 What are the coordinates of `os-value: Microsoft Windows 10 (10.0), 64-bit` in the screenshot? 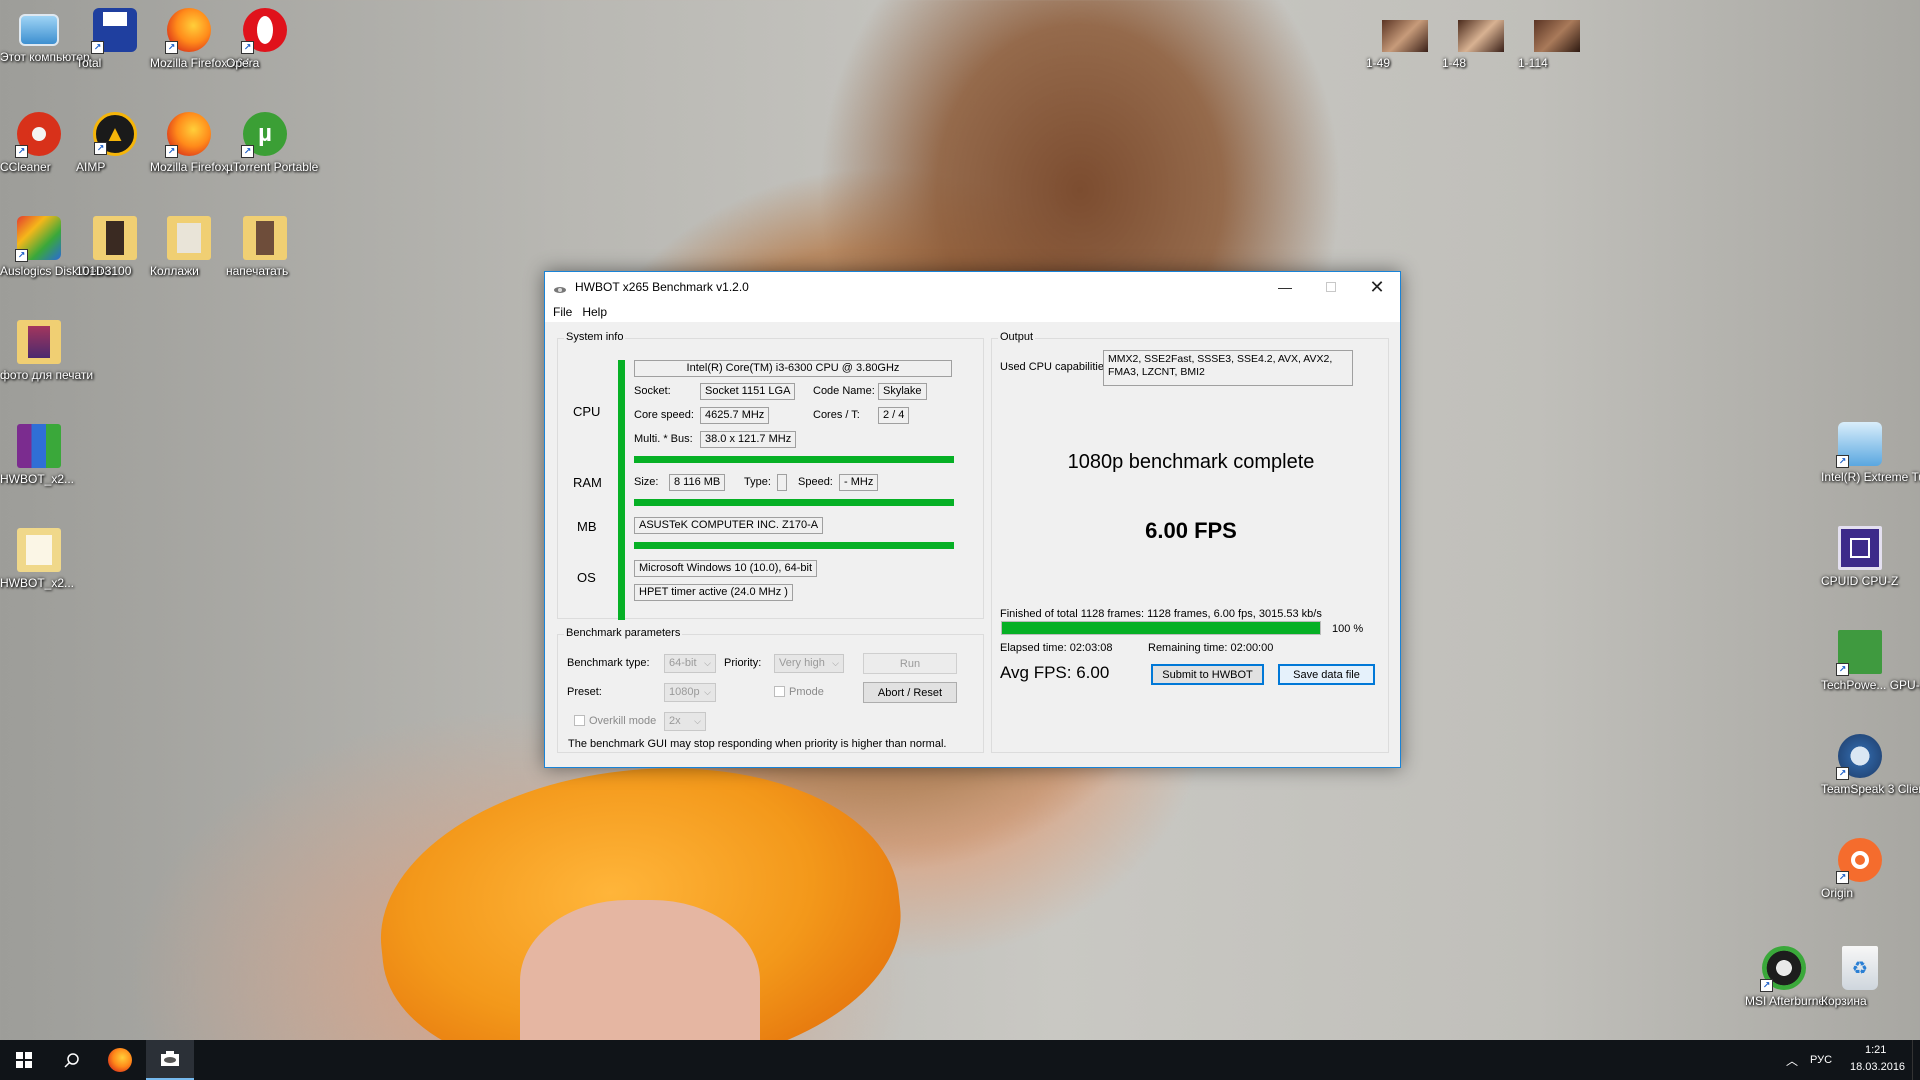 It's located at (726, 568).